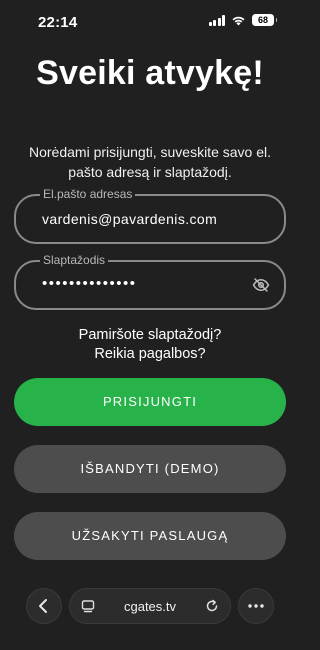 This screenshot has height=650, width=320. Describe the element at coordinates (58, 22) in the screenshot. I see `status-time: 22:14` at that location.